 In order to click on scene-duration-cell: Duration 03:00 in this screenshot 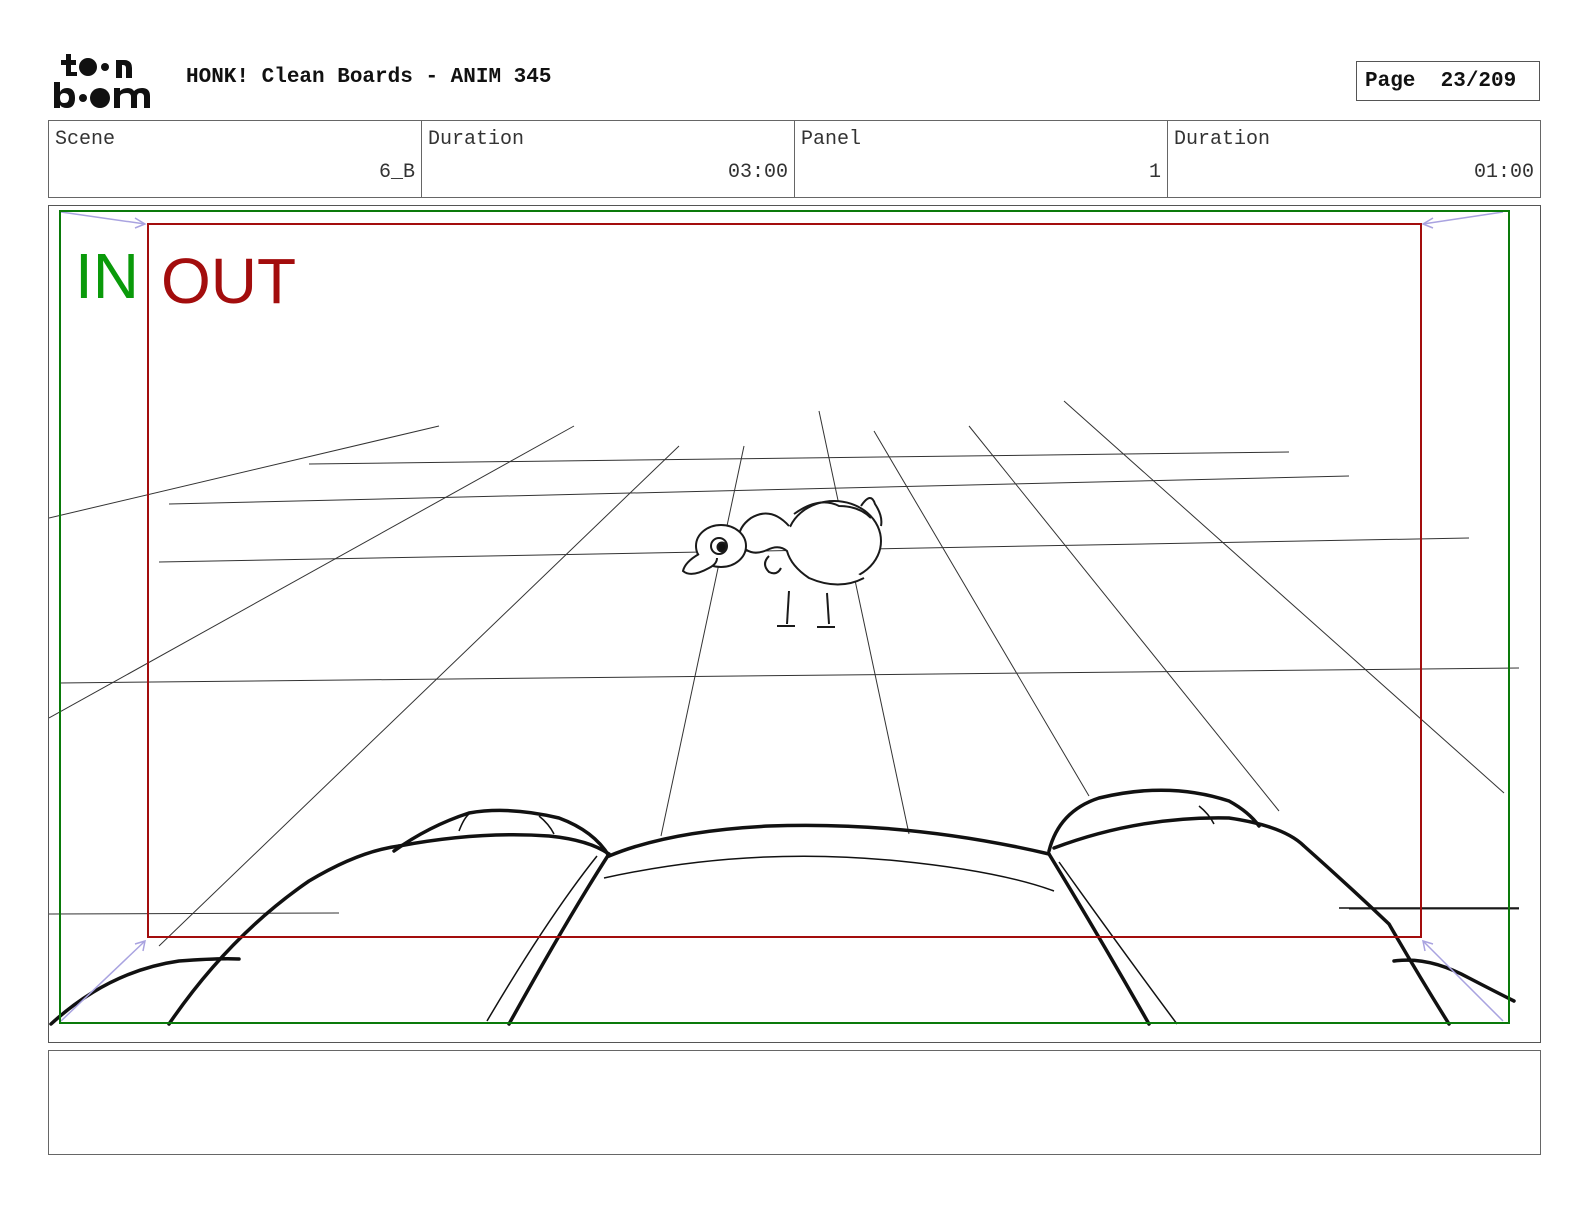, I will do `click(608, 159)`.